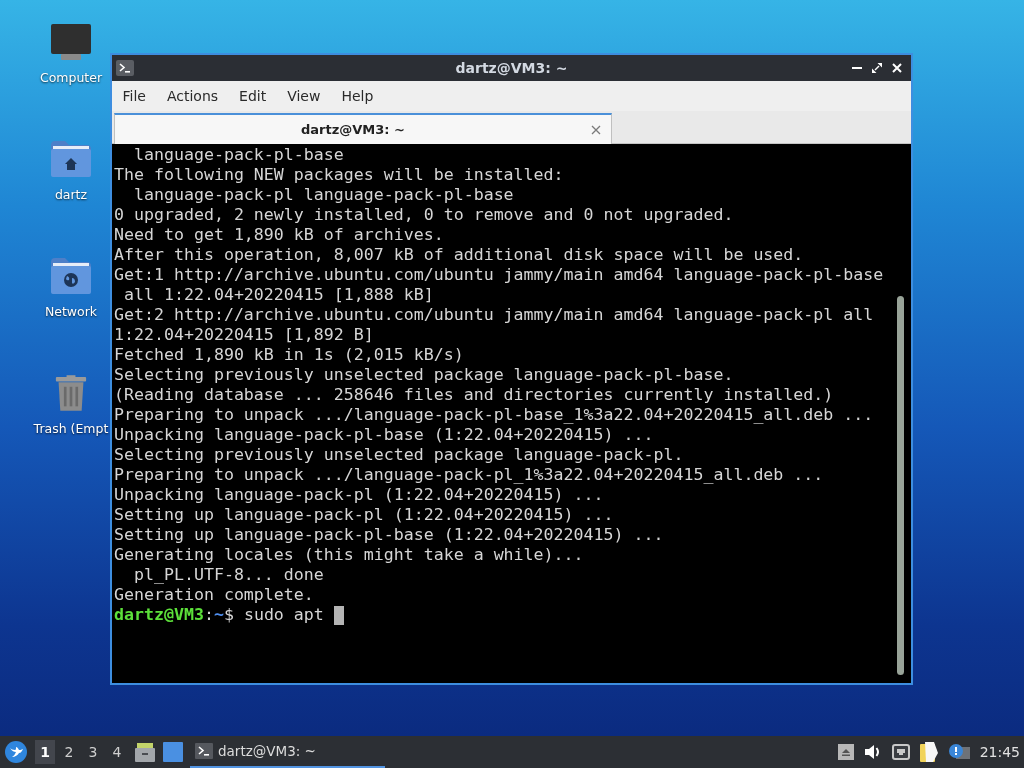 The image size is (1024, 768). Describe the element at coordinates (499, 275) in the screenshot. I see `terminal-line: Get:1 http://archive.ubuntu.com/ubuntu jammy/main amd64 language-pack-pl-base` at that location.